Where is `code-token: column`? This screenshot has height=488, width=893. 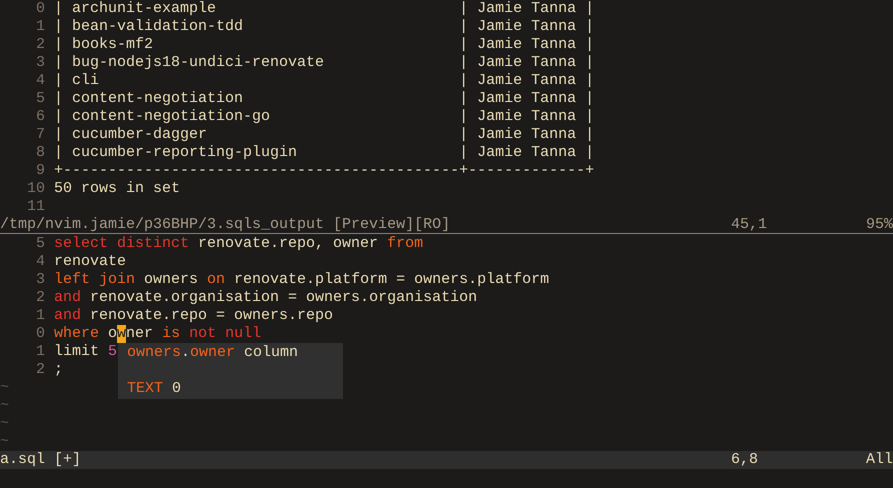
code-token: column is located at coordinates (270, 353).